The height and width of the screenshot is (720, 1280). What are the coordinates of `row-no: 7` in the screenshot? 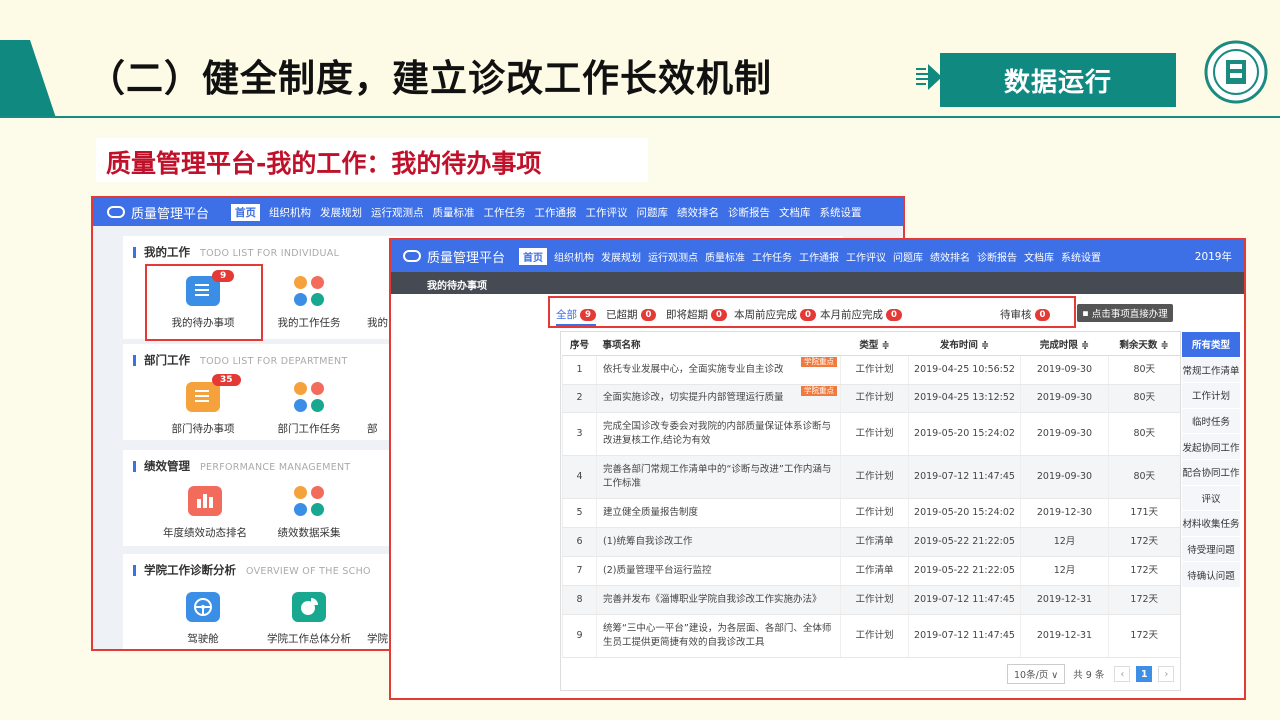 It's located at (579, 571).